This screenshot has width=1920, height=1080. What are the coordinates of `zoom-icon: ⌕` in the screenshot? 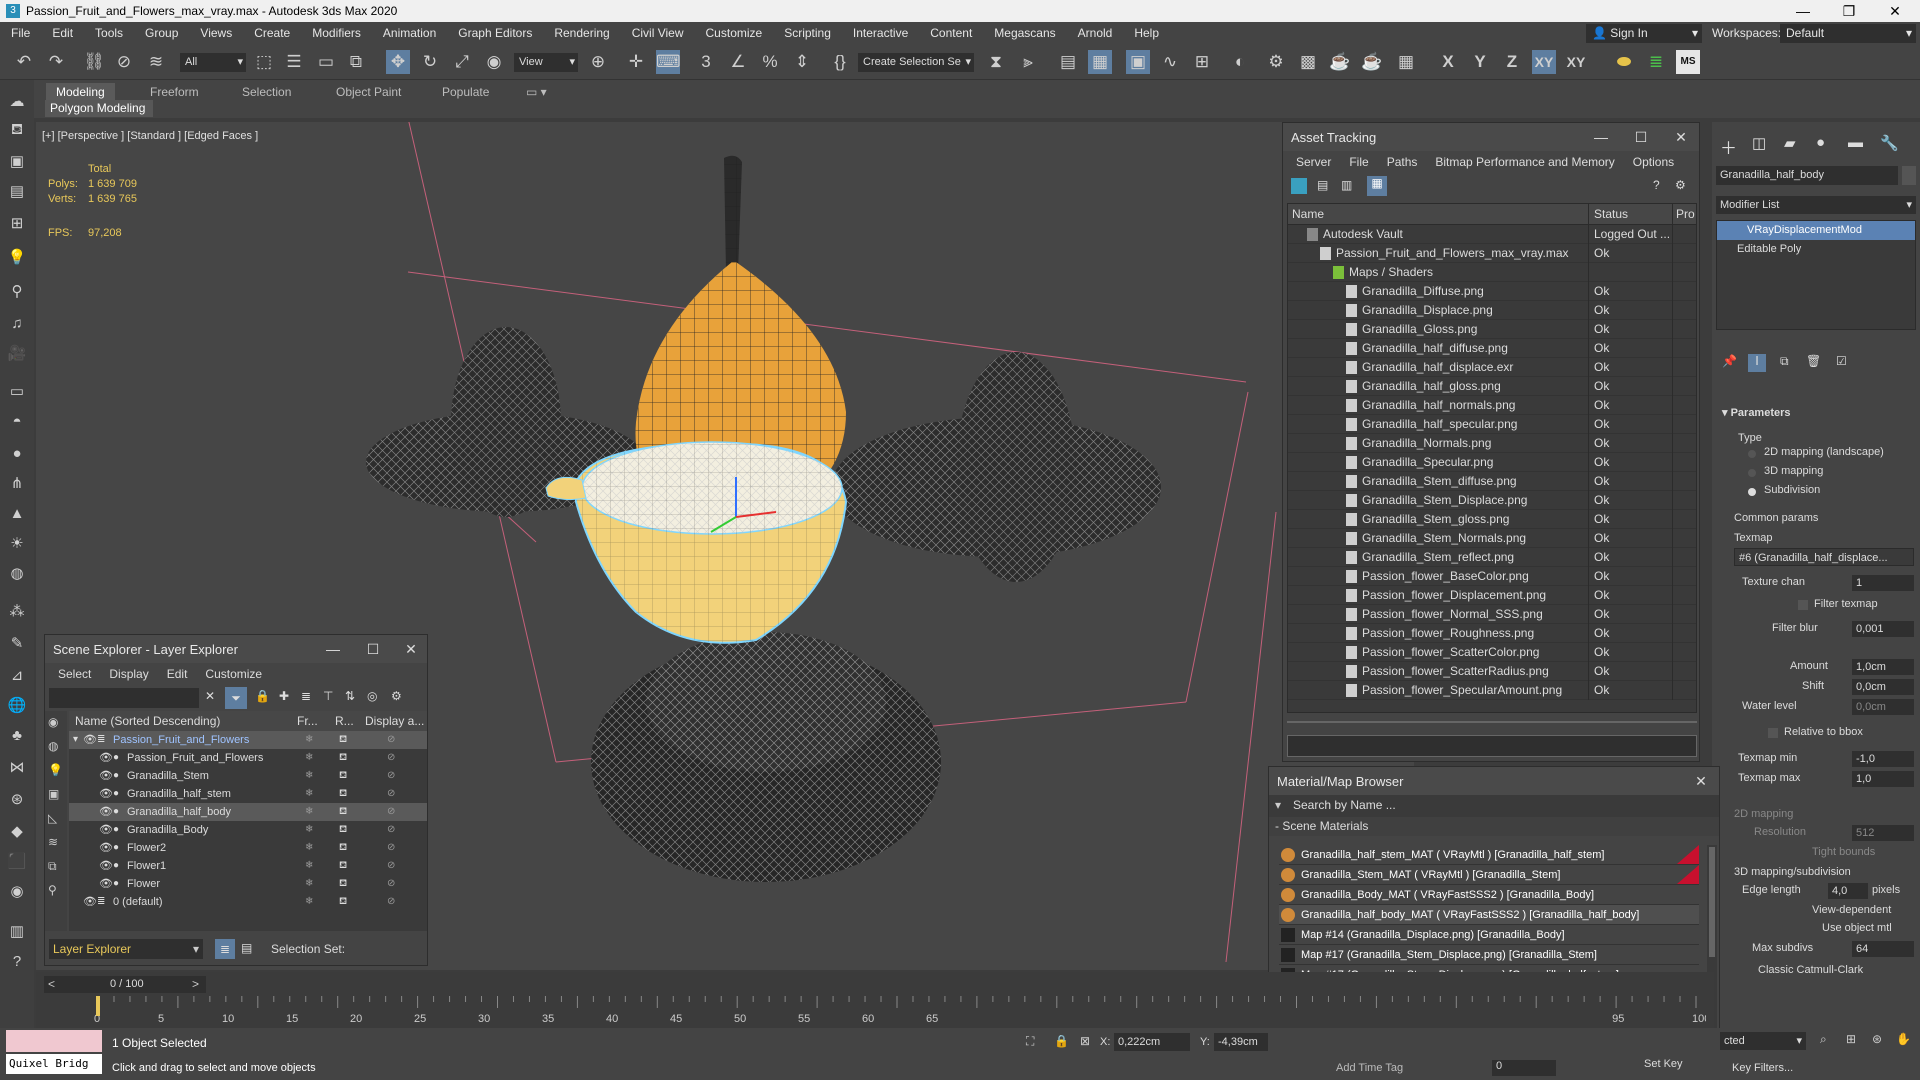 It's located at (1823, 1039).